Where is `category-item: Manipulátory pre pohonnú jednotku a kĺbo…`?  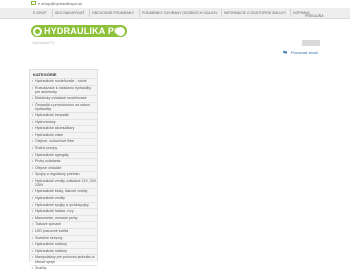
category-item: Manipulátory pre pohonnú jednotku a kĺbo… is located at coordinates (64, 259).